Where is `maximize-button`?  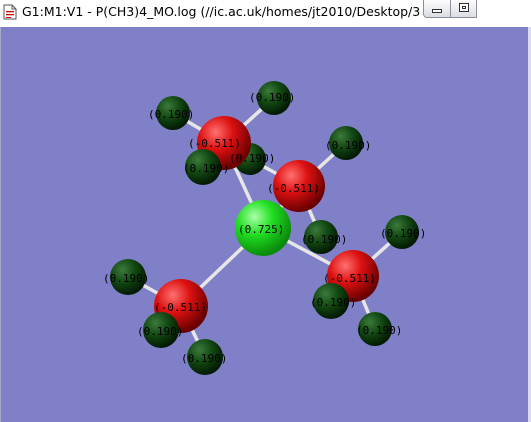
maximize-button is located at coordinates (463, 9).